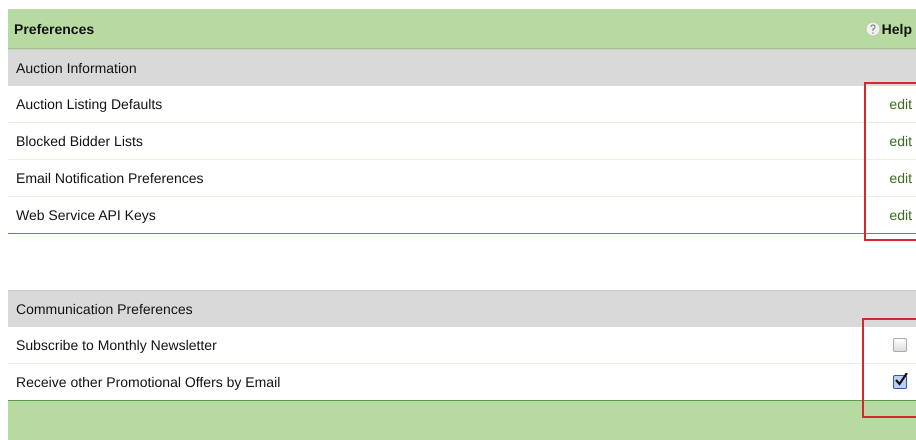  Describe the element at coordinates (76, 68) in the screenshot. I see `section-title: Auction Information` at that location.